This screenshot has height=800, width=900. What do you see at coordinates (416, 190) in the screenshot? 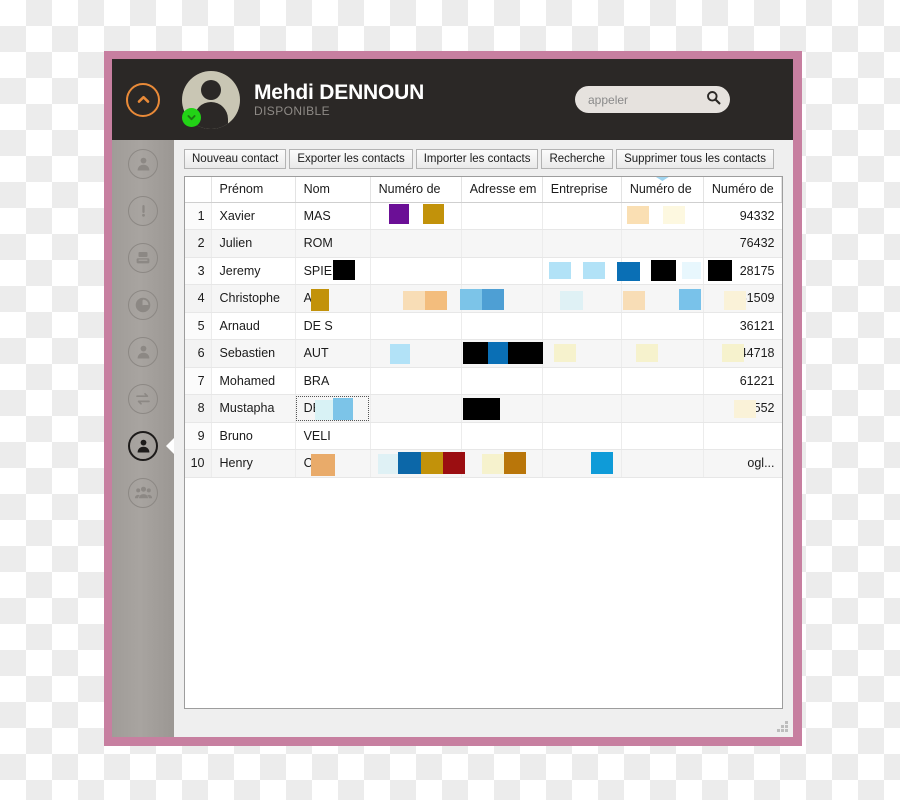
I see `column-header-num1: Numéro de` at bounding box center [416, 190].